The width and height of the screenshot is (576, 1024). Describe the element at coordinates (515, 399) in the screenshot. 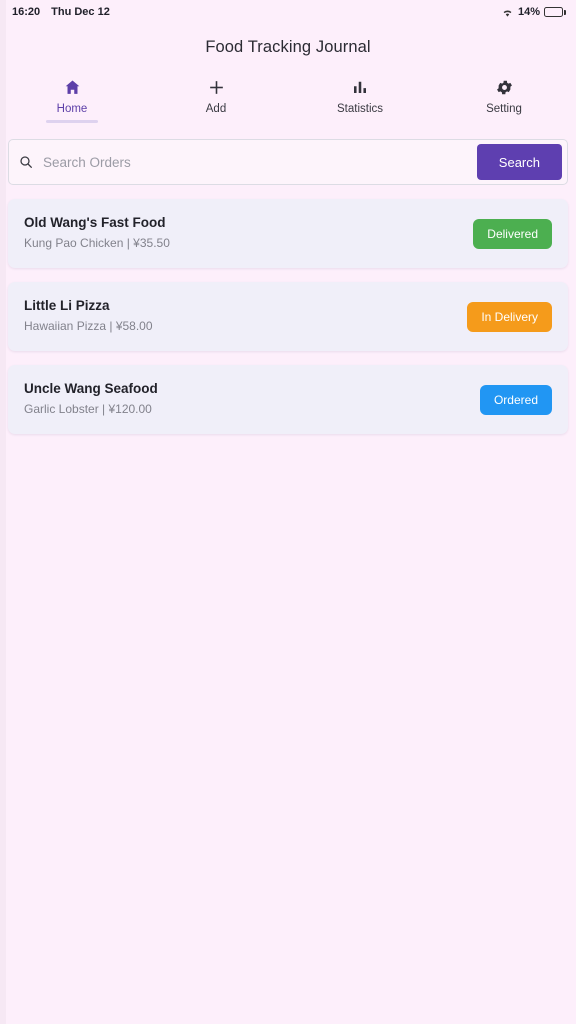

I see `status-badge: Ordered` at that location.